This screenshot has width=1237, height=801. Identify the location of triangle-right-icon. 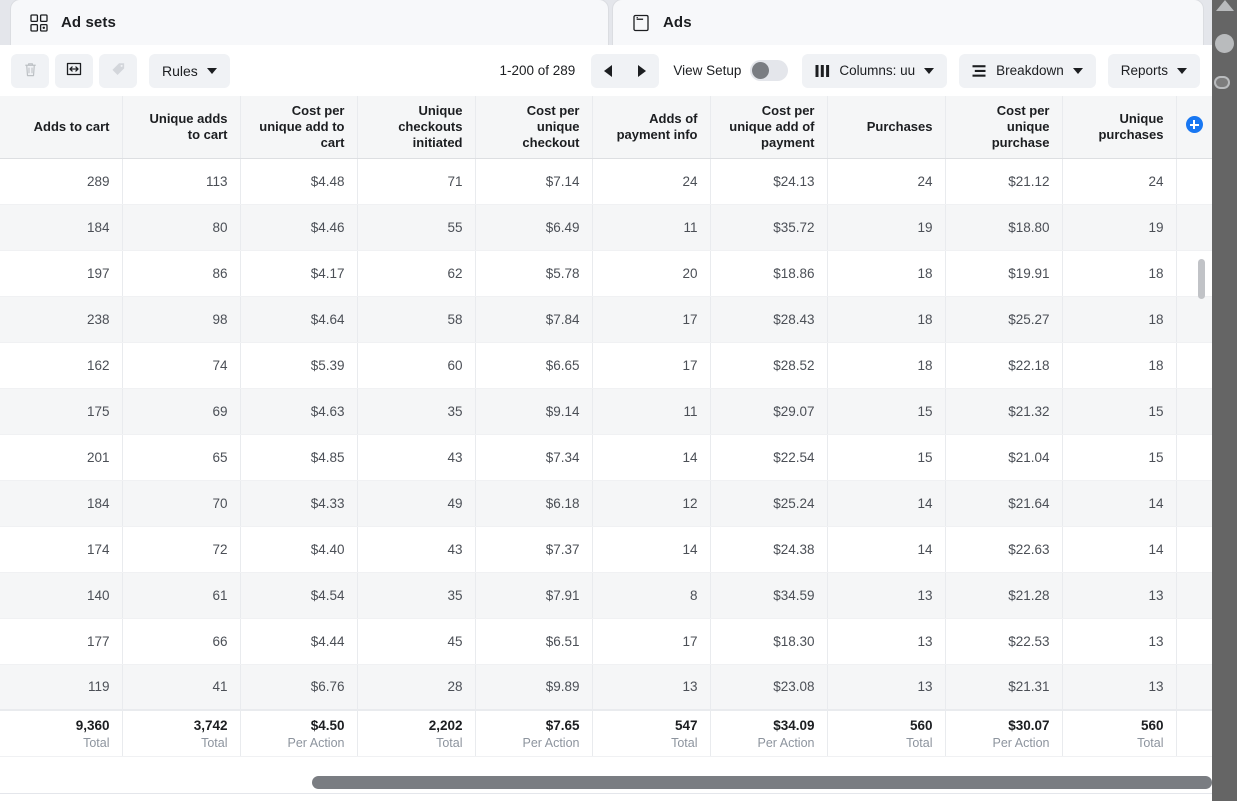
(642, 70).